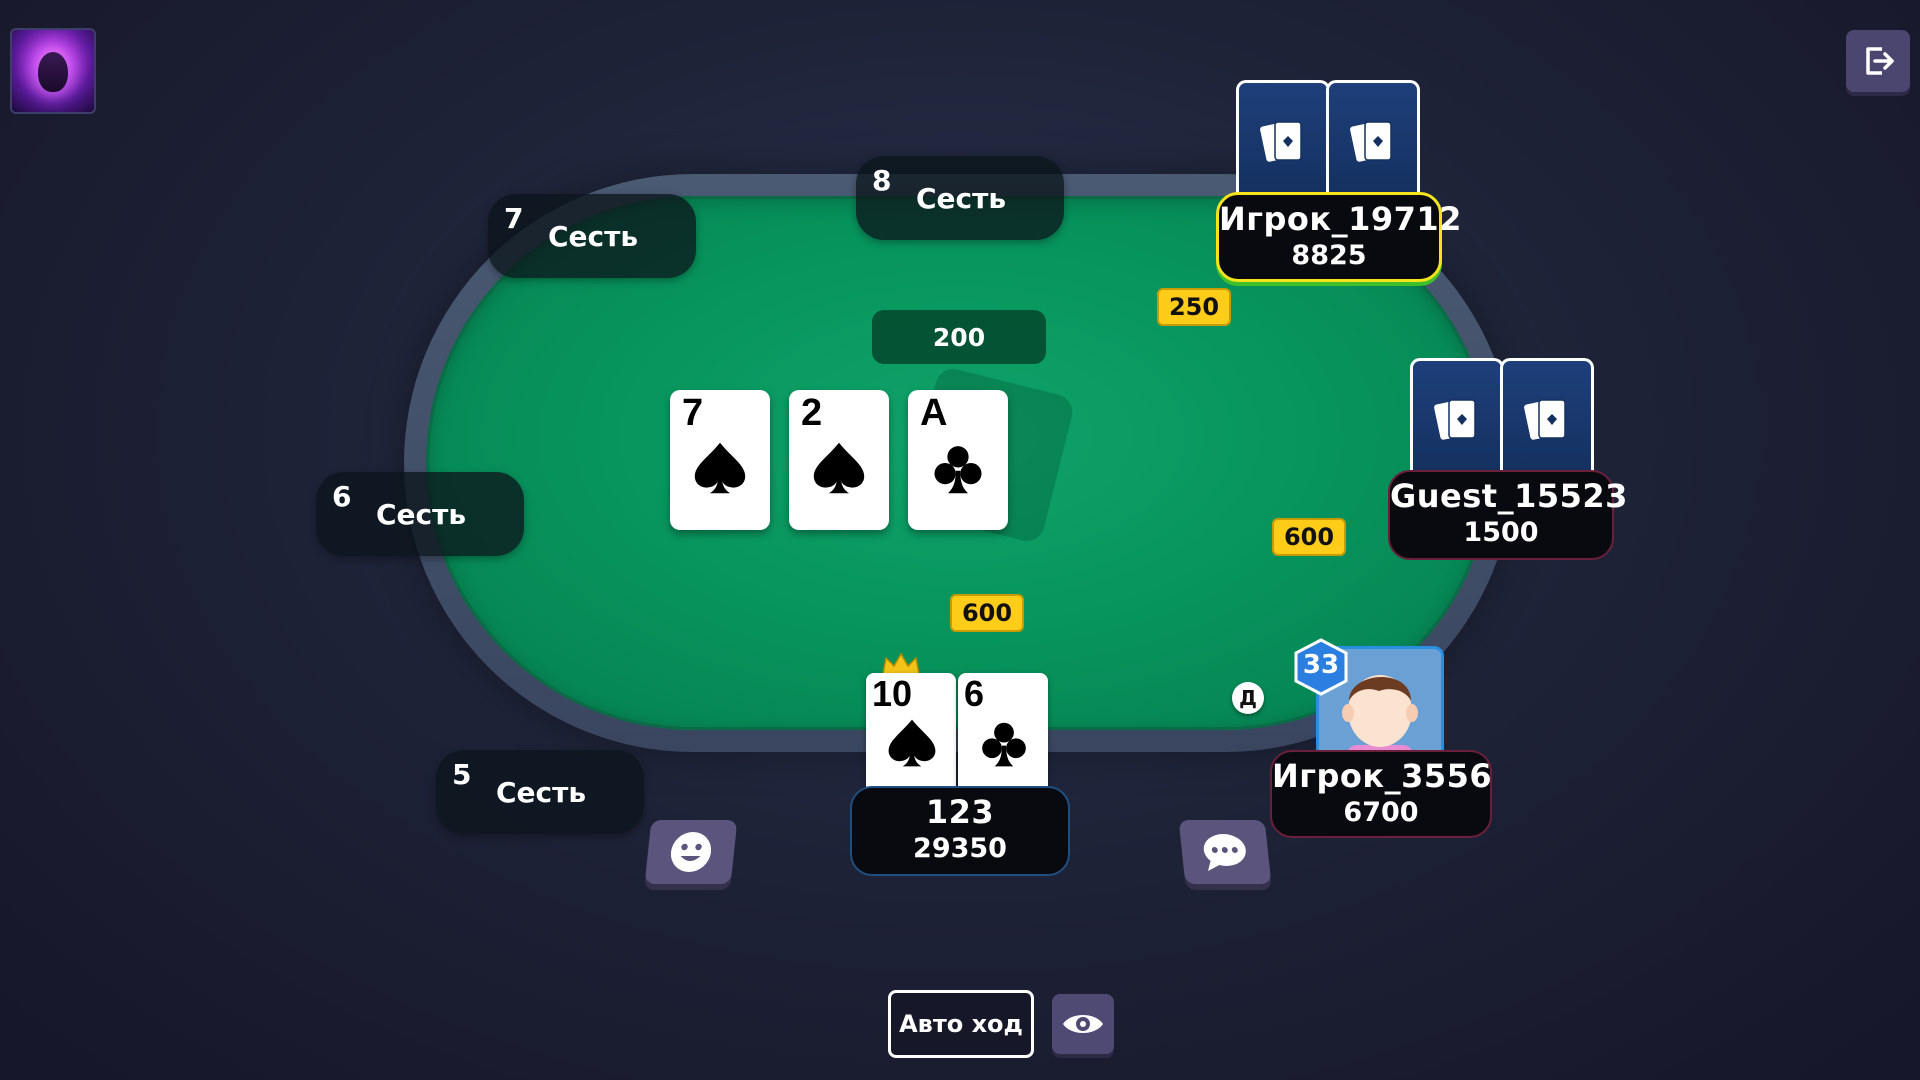  Describe the element at coordinates (1194, 307) in the screenshot. I see `bet-amount: 250` at that location.